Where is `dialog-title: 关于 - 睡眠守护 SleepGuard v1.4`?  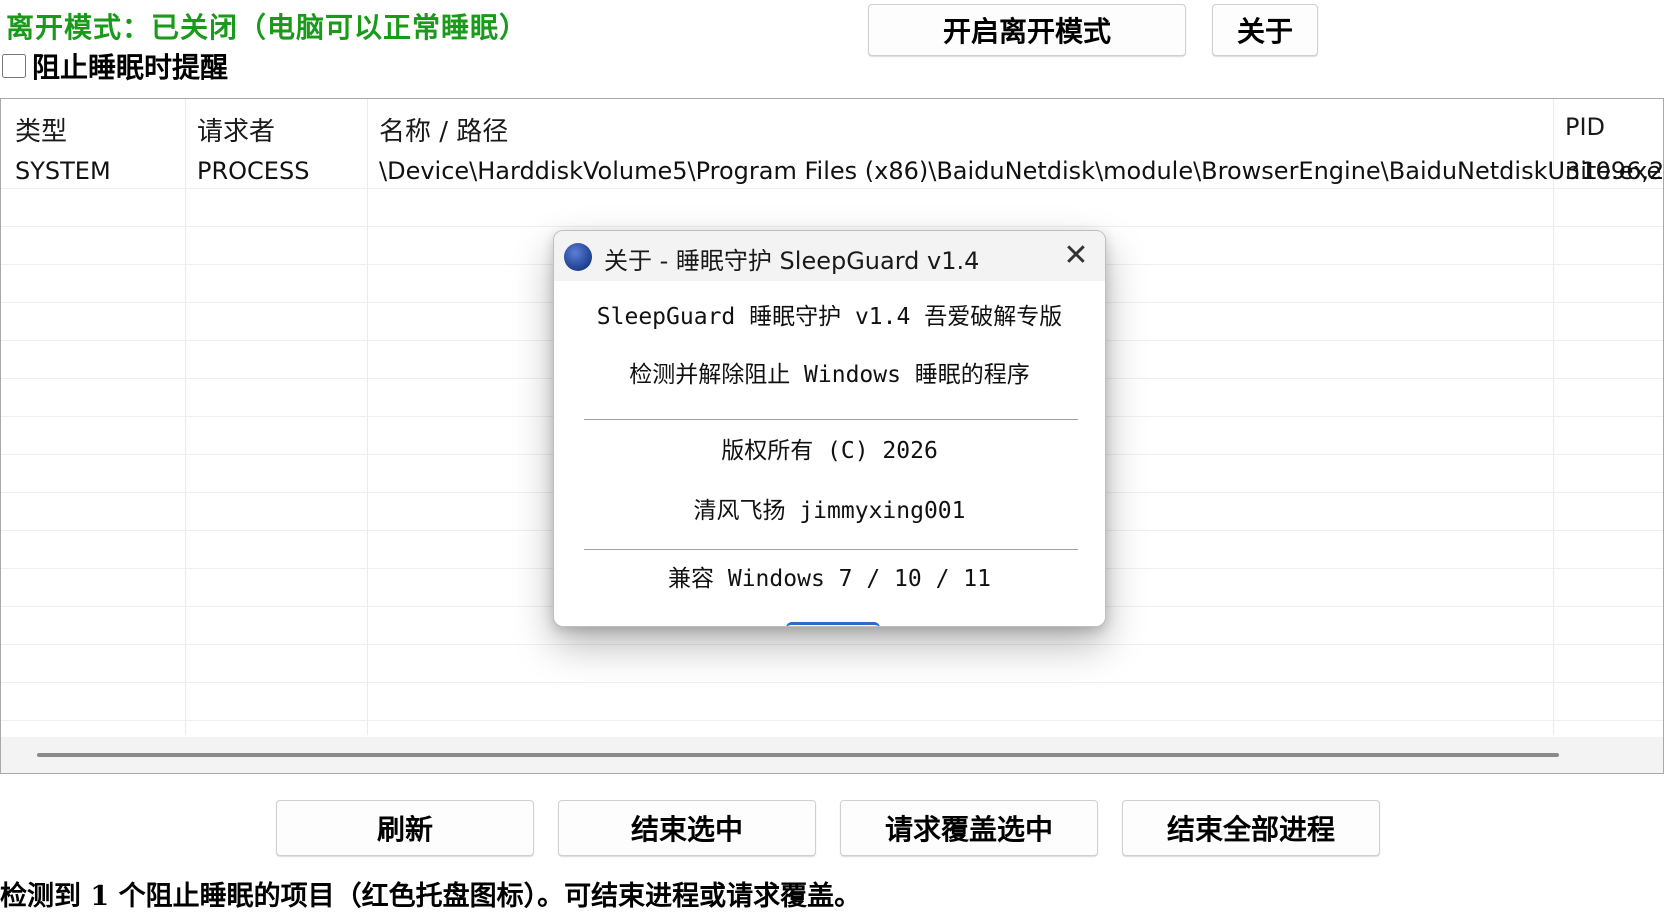 dialog-title: 关于 - 睡眠守护 SleepGuard v1.4 is located at coordinates (792, 261).